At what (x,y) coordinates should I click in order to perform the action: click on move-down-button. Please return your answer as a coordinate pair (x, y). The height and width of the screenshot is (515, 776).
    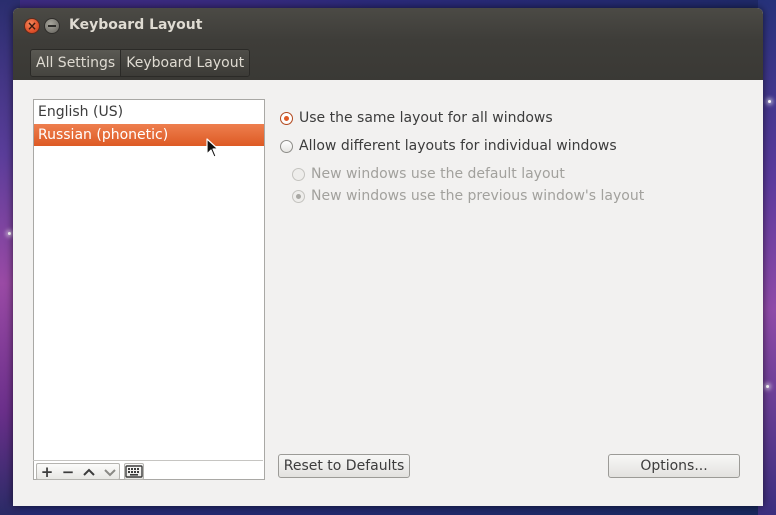
    Looking at the image, I should click on (110, 472).